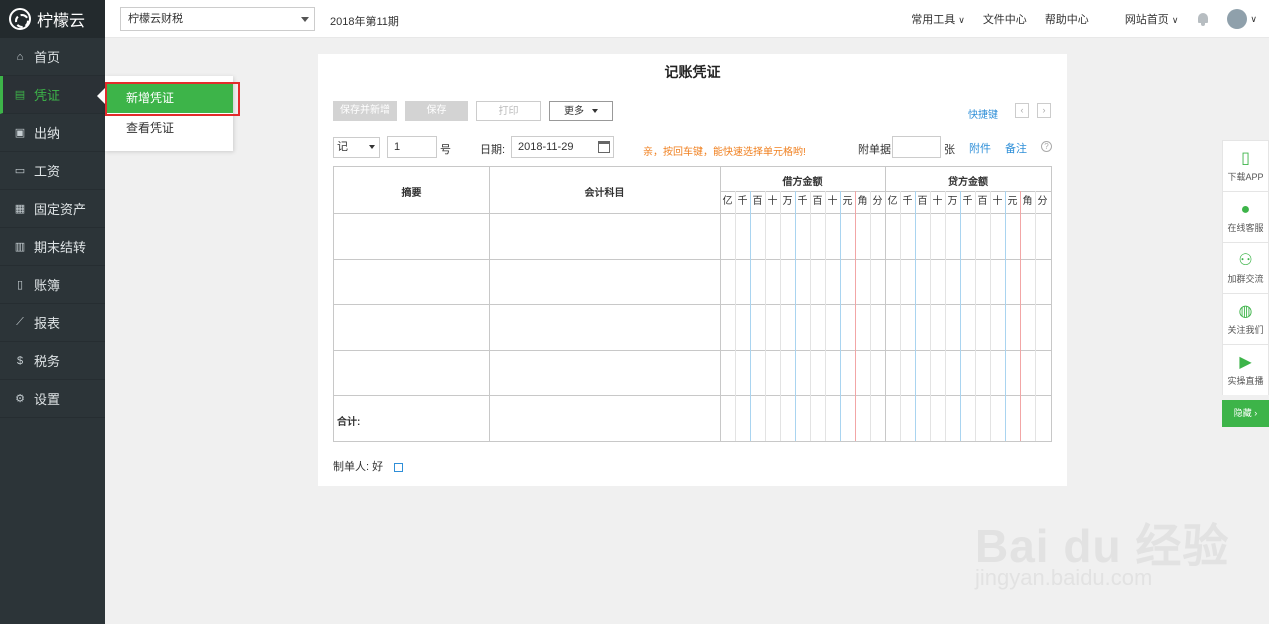 This screenshot has height=624, width=1269. I want to click on attachment-link: 附件, so click(980, 148).